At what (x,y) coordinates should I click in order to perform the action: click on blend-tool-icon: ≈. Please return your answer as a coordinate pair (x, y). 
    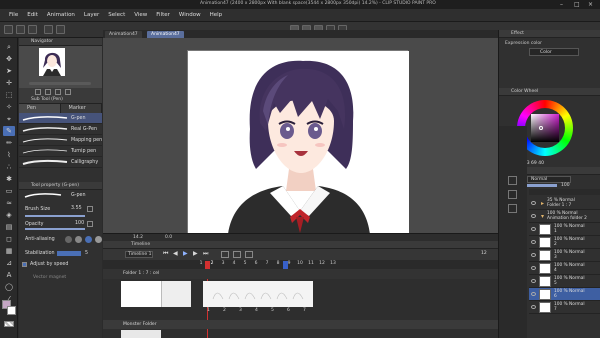
    Looking at the image, I should click on (9, 203).